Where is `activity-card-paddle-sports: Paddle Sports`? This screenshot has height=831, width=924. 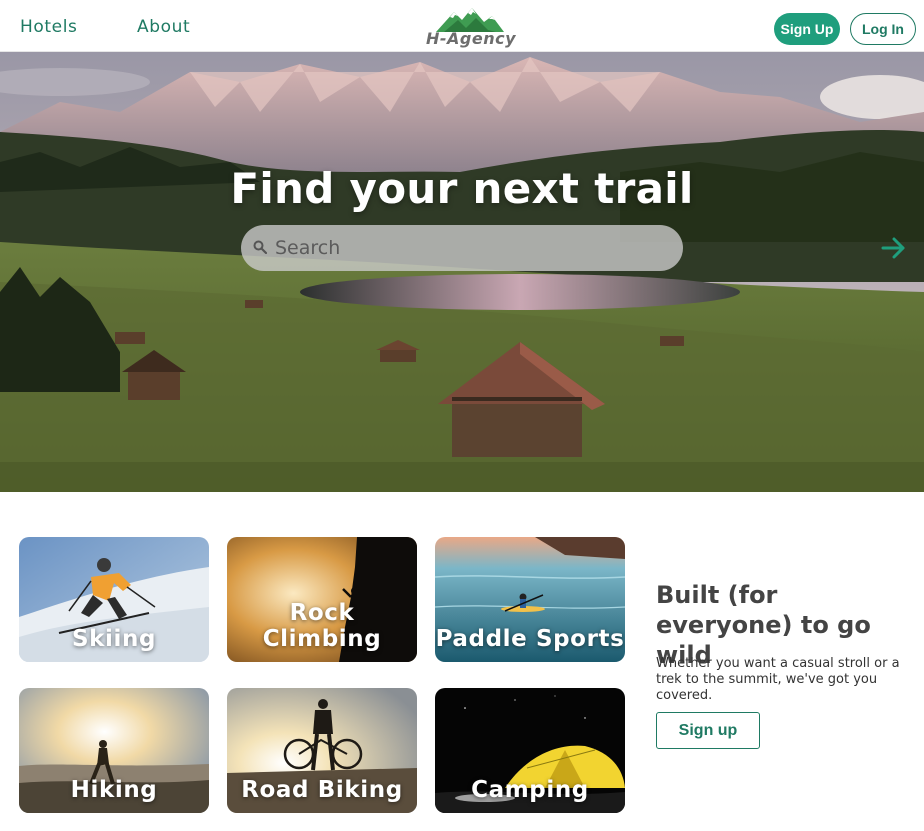 activity-card-paddle-sports: Paddle Sports is located at coordinates (530, 599).